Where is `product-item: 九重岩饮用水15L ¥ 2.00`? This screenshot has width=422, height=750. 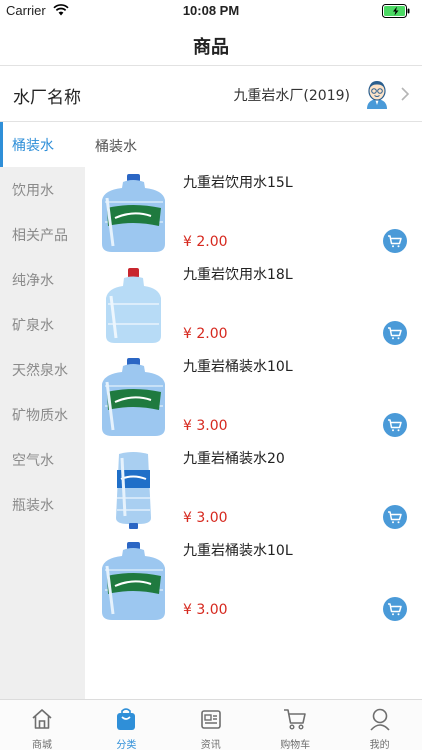 product-item: 九重岩饮用水15L ¥ 2.00 is located at coordinates (253, 218).